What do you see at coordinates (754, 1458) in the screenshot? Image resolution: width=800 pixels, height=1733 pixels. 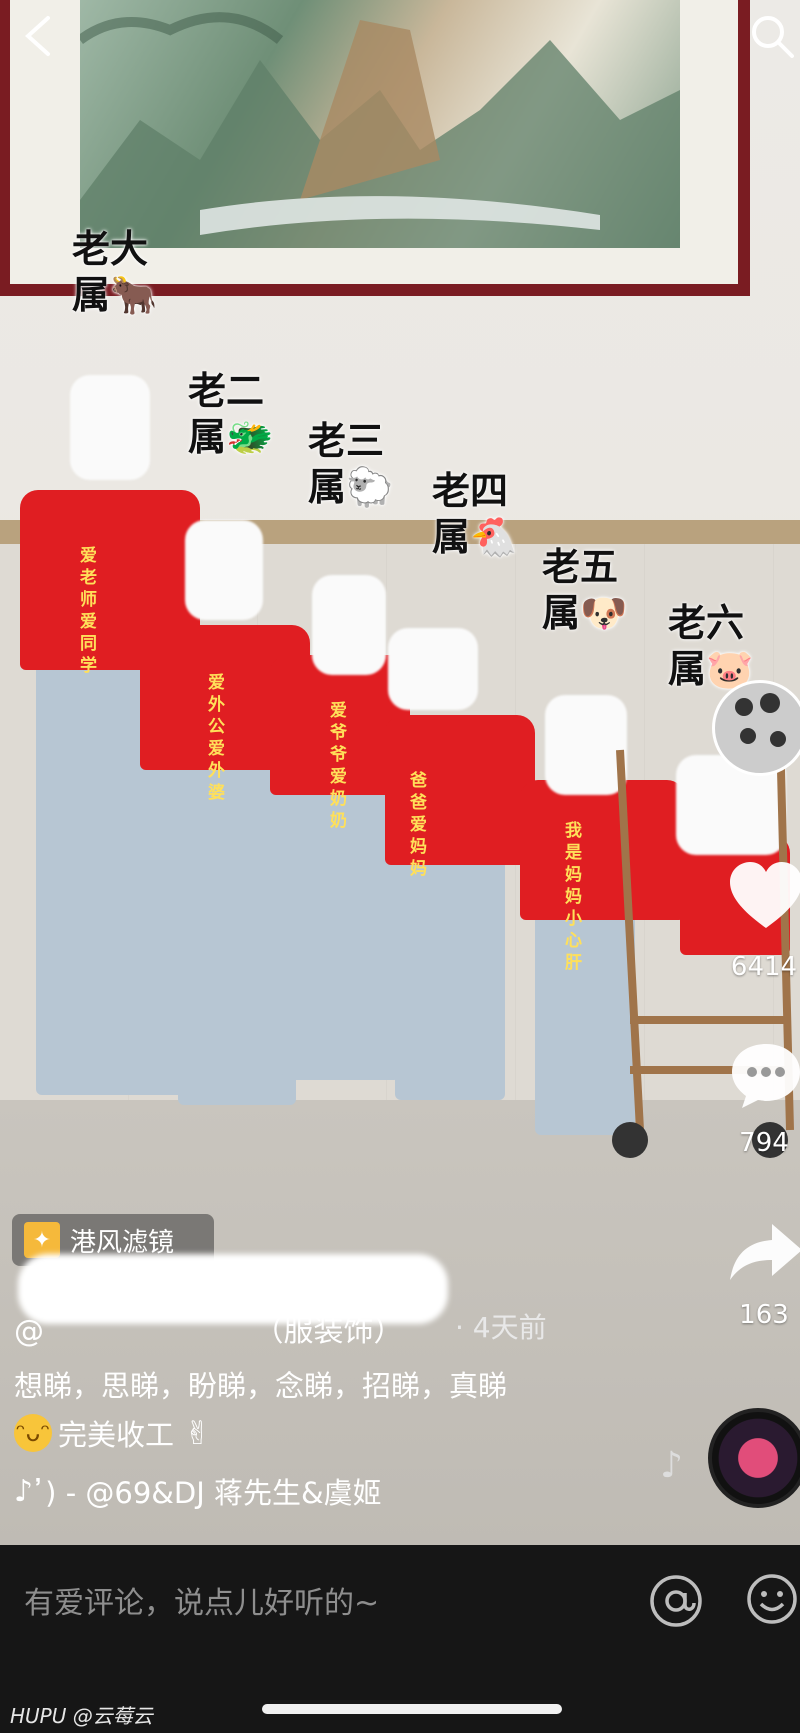 I see `music-disc` at bounding box center [754, 1458].